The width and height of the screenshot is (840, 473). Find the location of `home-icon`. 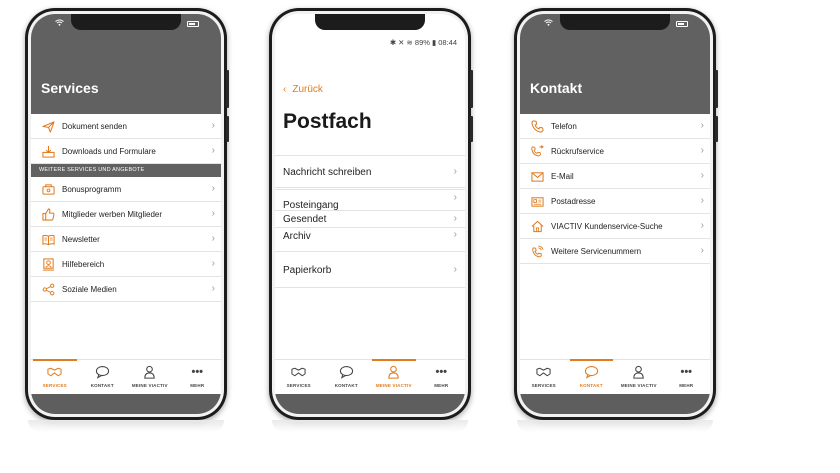

home-icon is located at coordinates (537, 226).